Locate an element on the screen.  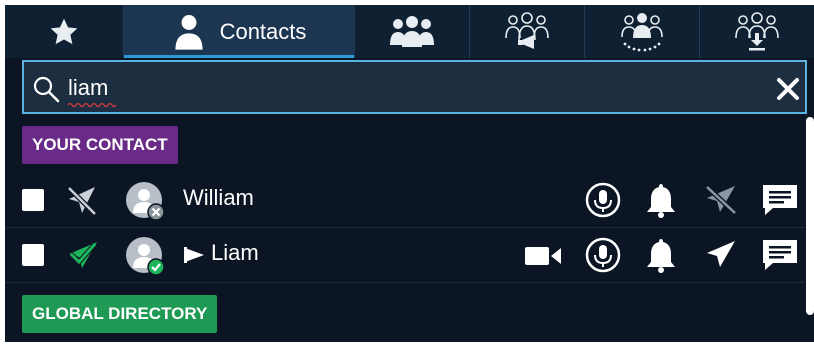
tab-download is located at coordinates (756, 31).